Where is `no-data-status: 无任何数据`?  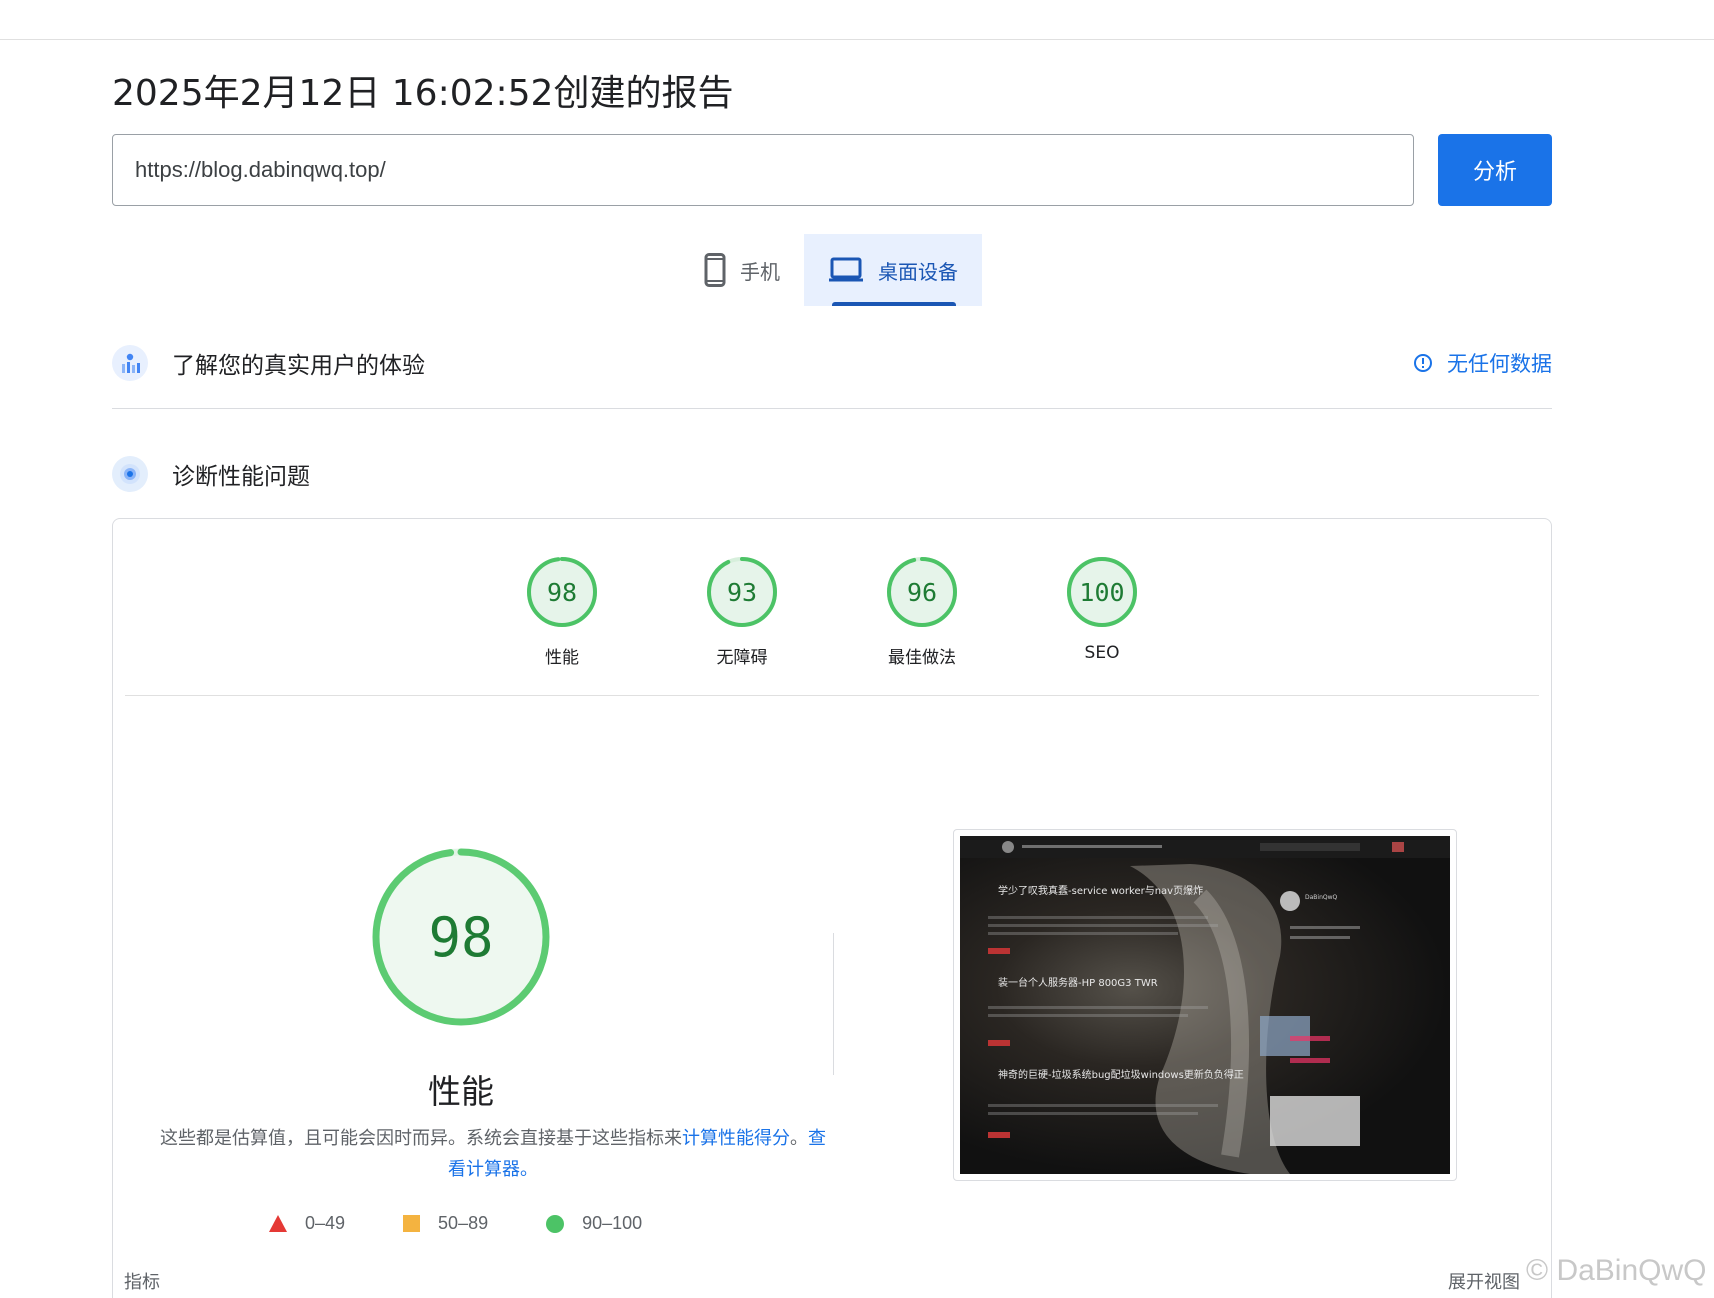
no-data-status: 无任何数据 is located at coordinates (1482, 363).